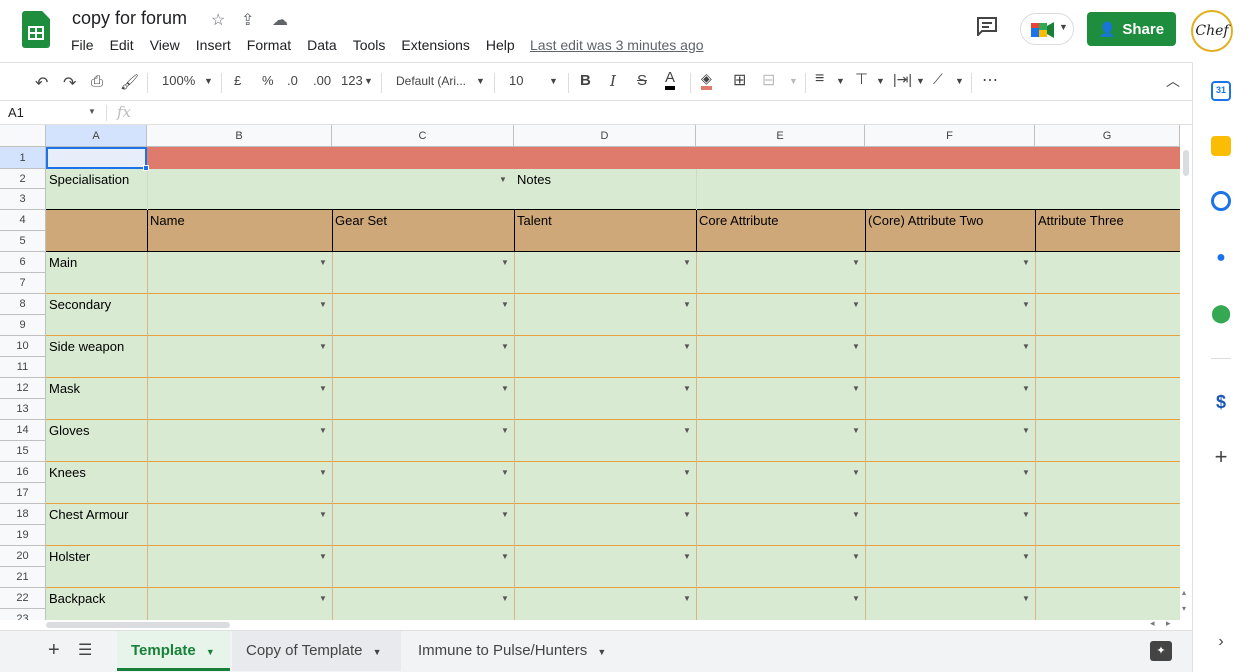 Image resolution: width=1252 pixels, height=672 pixels. Describe the element at coordinates (861, 79) in the screenshot. I see `vertical-align-icon: ⊤` at that location.